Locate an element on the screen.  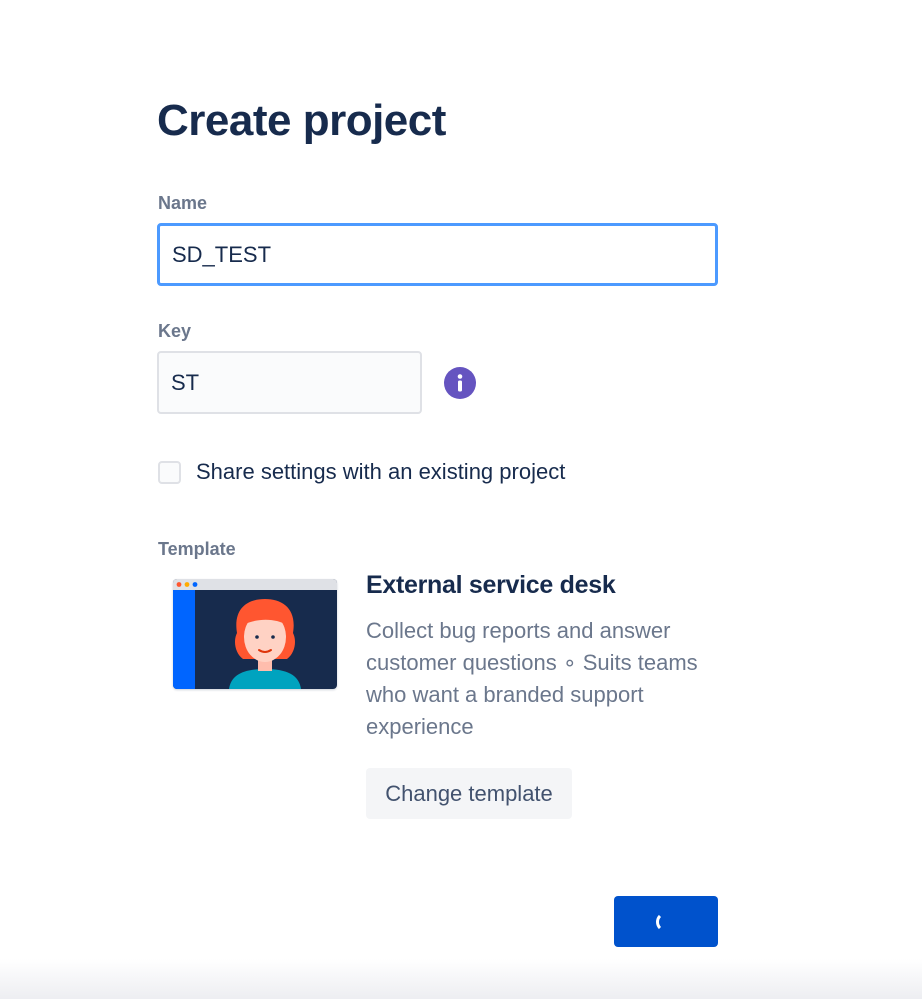
name-input-value: SD_TEST is located at coordinates (222, 254).